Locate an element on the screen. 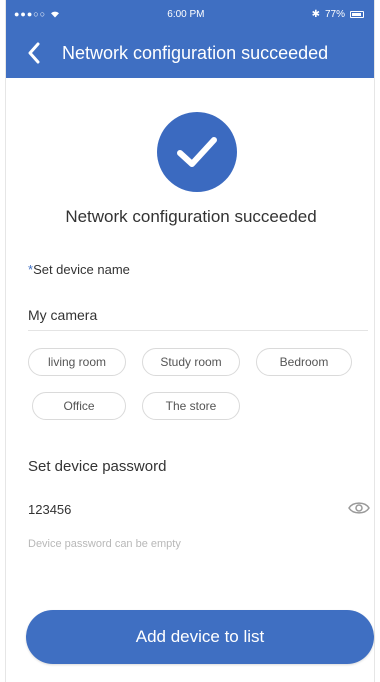 The image size is (380, 682). check-circle-icon is located at coordinates (197, 152).